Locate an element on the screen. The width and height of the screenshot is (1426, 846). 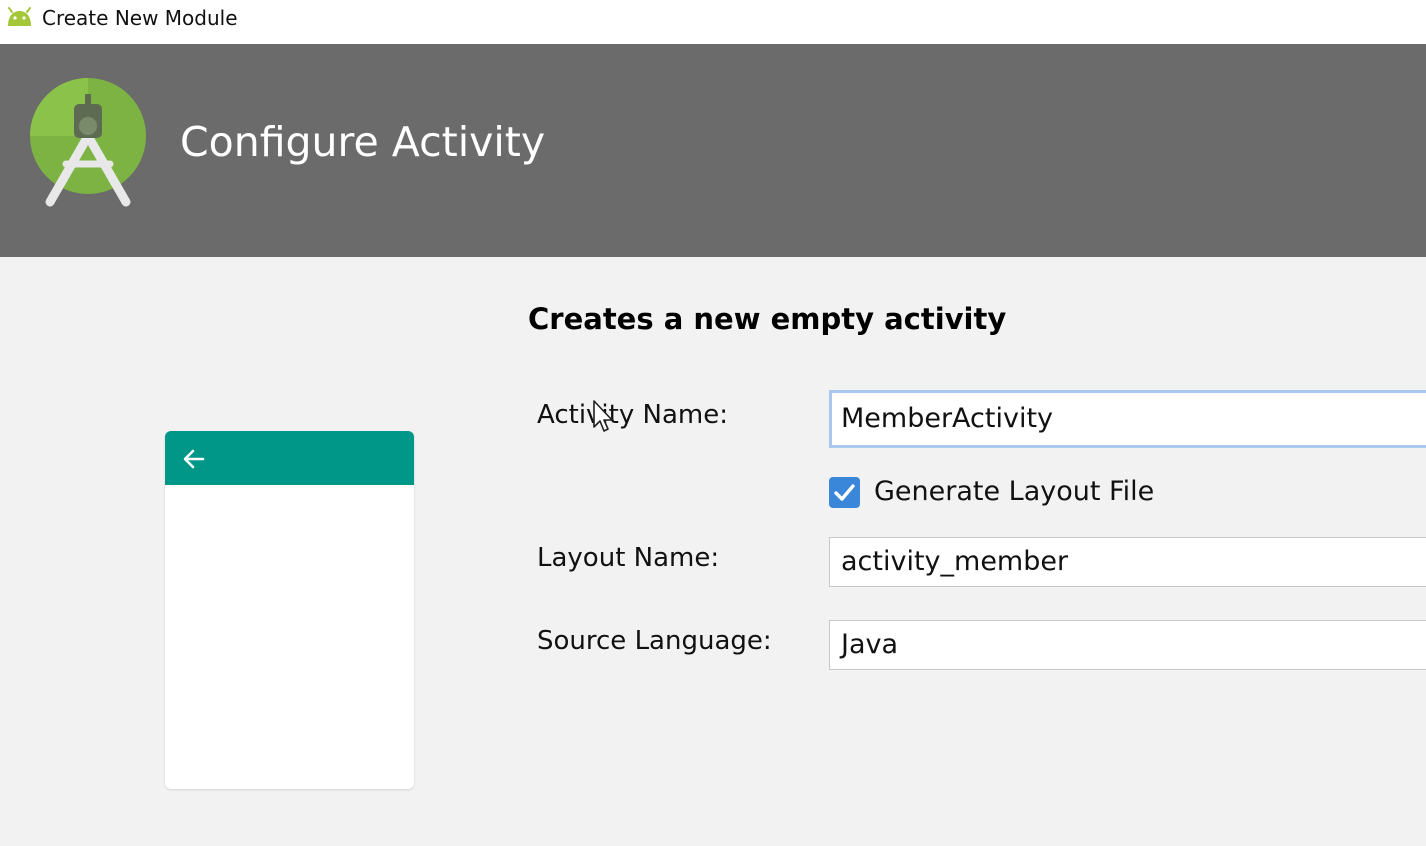
layout-name-input: activity_member is located at coordinates (1127, 562).